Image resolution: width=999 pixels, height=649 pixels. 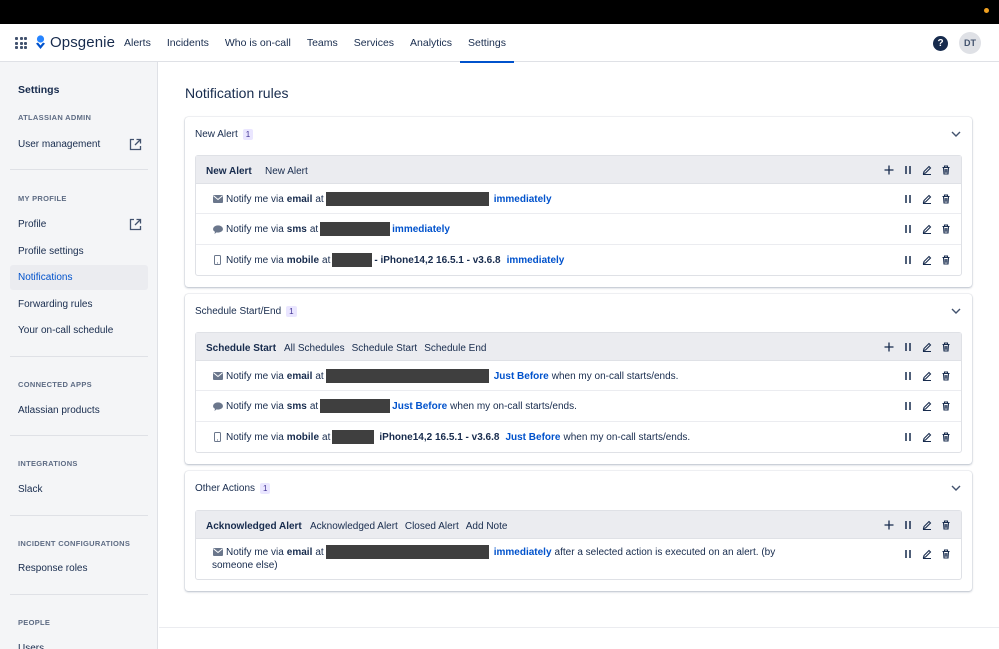 I want to click on sidebar-item-user-management: User management, so click(x=79, y=144).